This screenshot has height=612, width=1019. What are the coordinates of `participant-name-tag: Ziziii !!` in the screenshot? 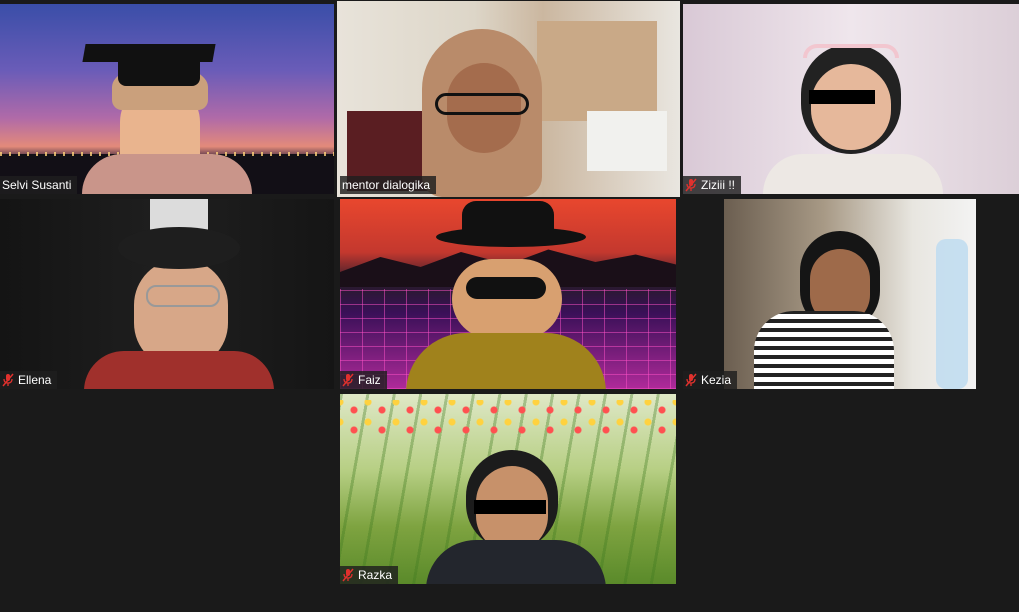 It's located at (712, 185).